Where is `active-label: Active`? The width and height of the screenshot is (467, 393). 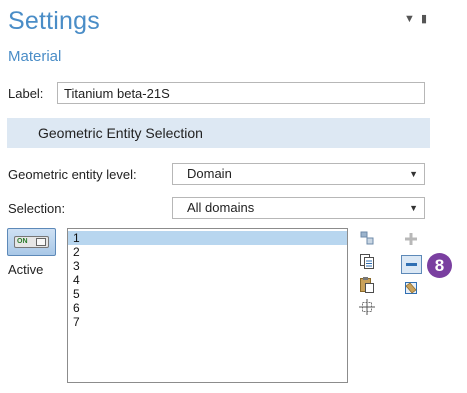
active-label: Active is located at coordinates (26, 269).